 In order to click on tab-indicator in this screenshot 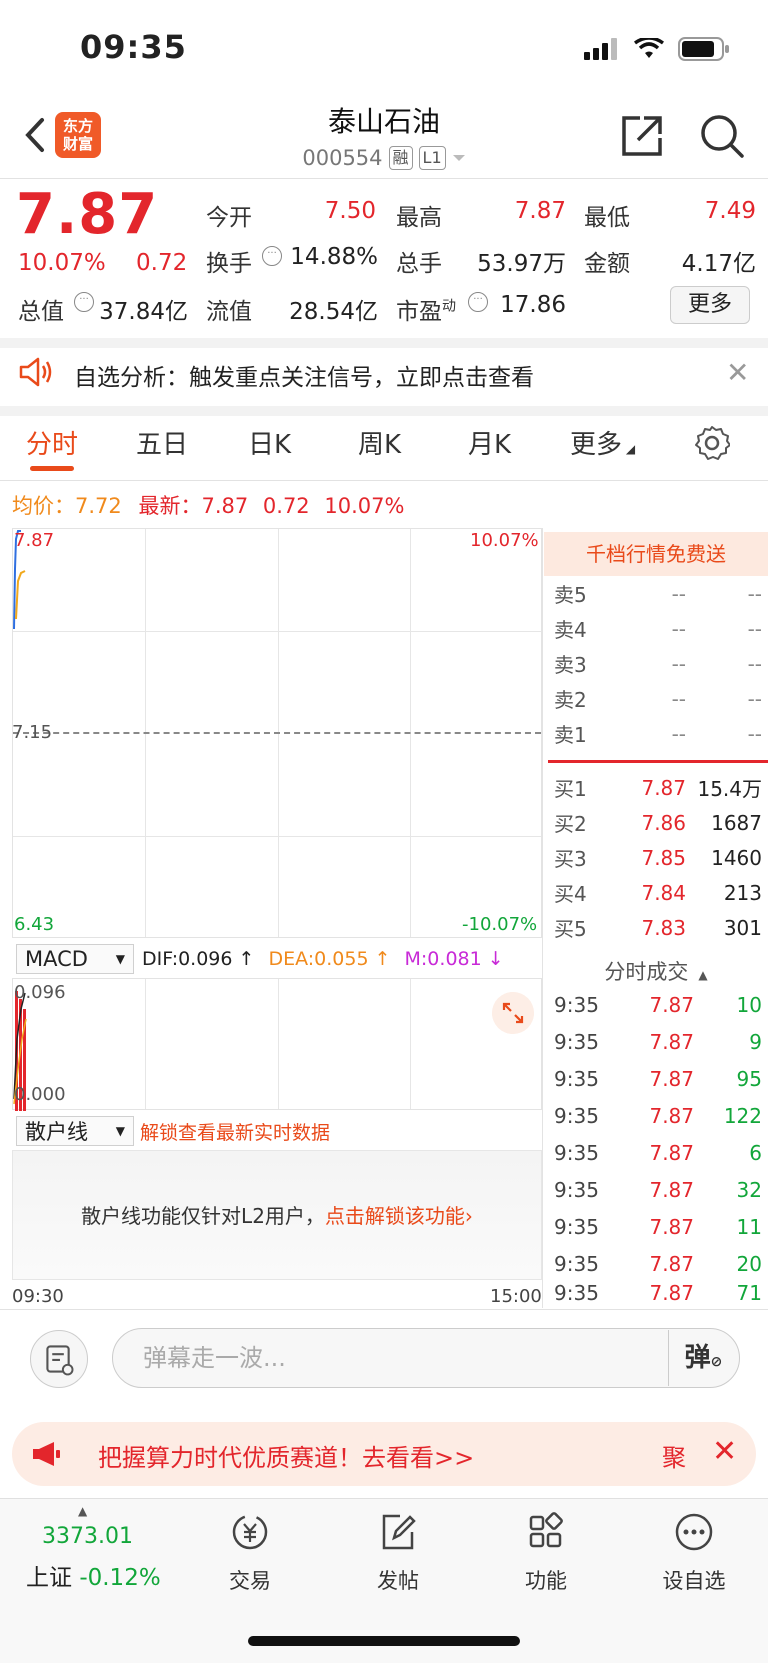, I will do `click(52, 468)`.